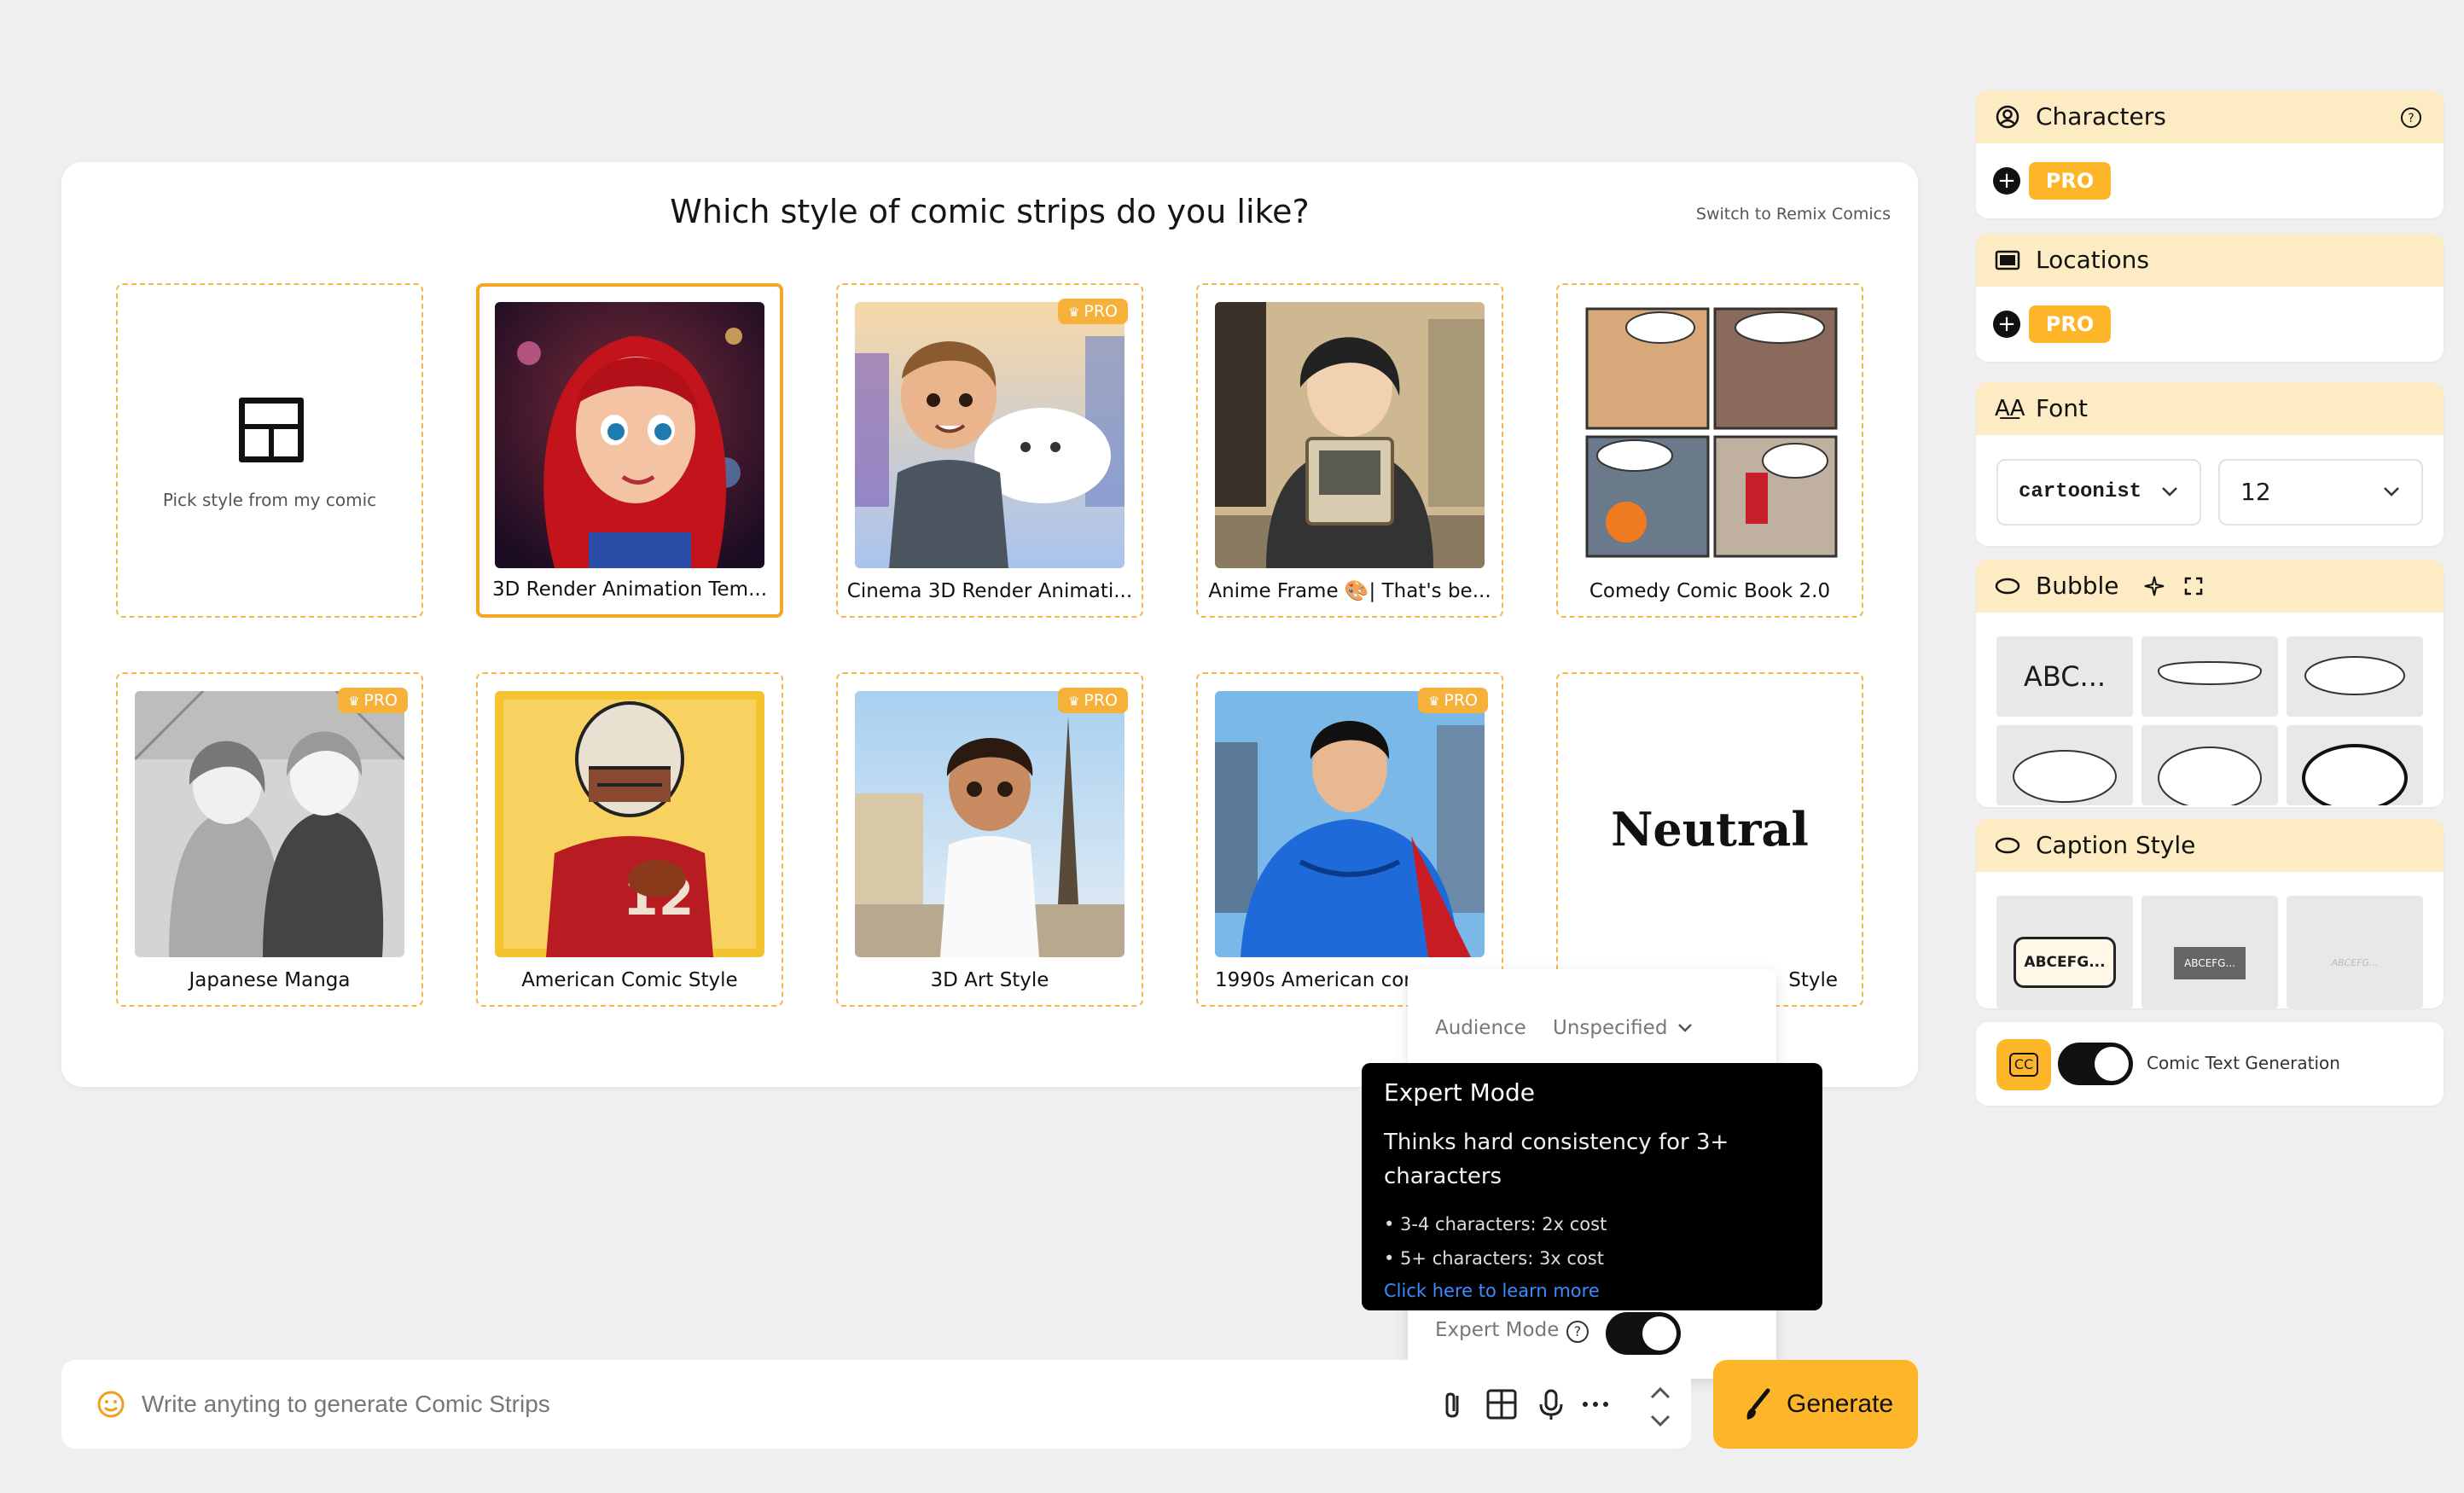  I want to click on font-title: Font, so click(2062, 408).